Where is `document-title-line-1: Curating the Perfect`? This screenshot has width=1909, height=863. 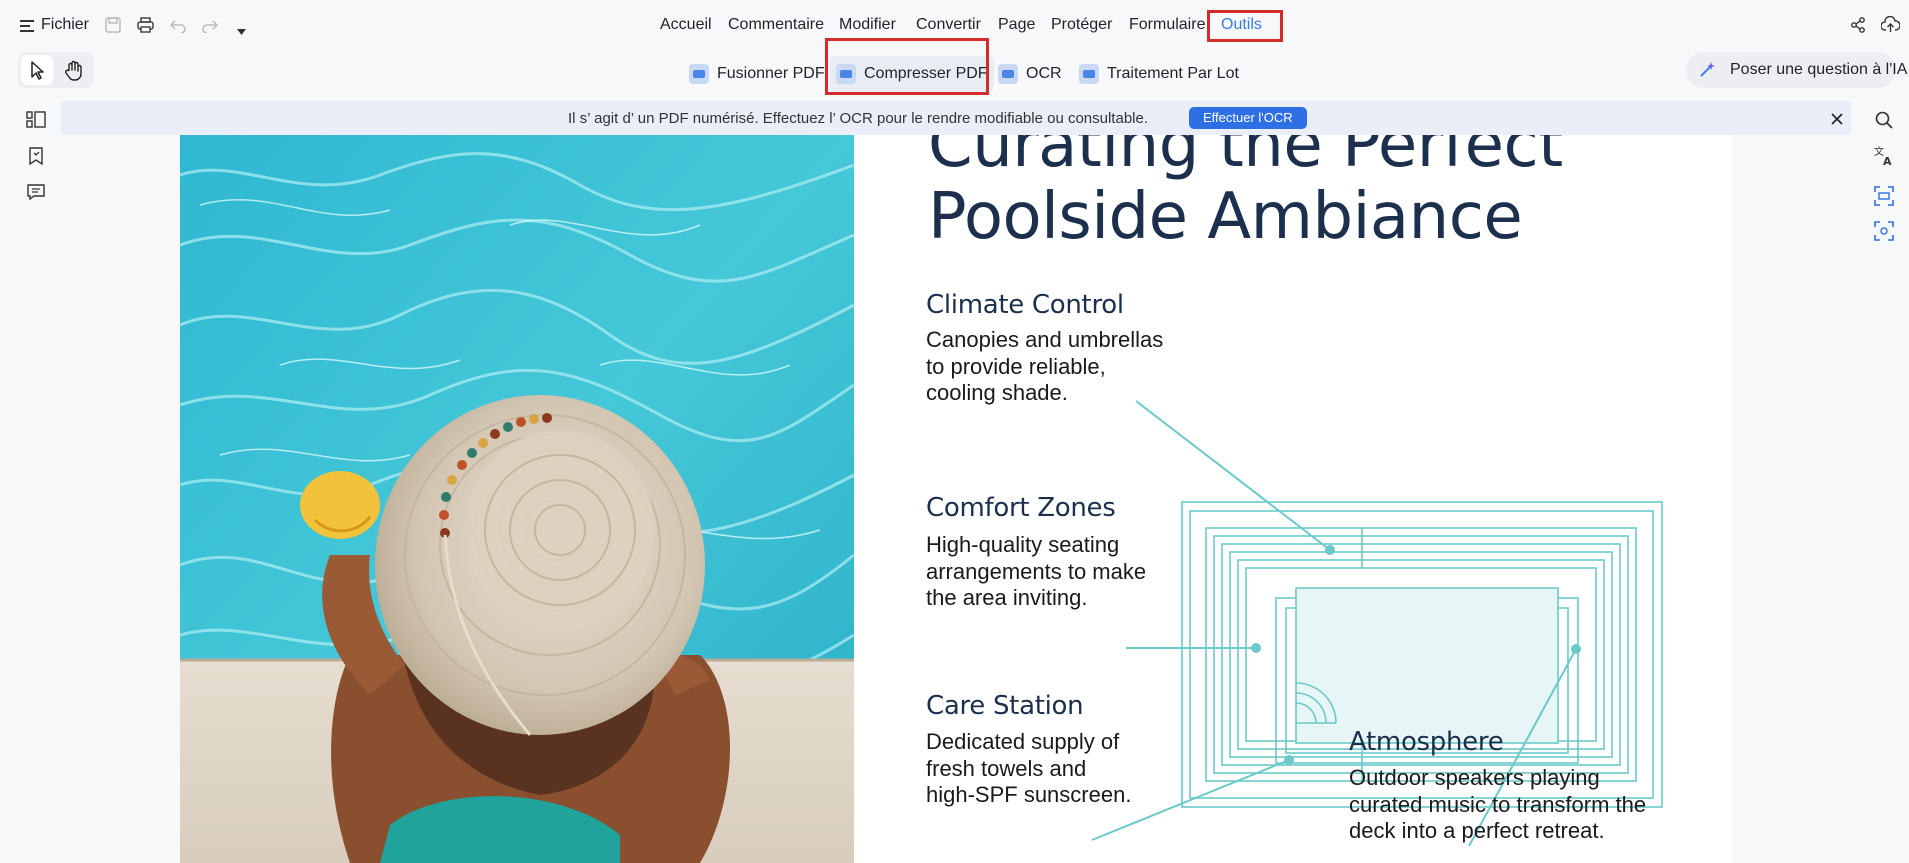 document-title-line-1: Curating the Perfect is located at coordinates (1245, 158).